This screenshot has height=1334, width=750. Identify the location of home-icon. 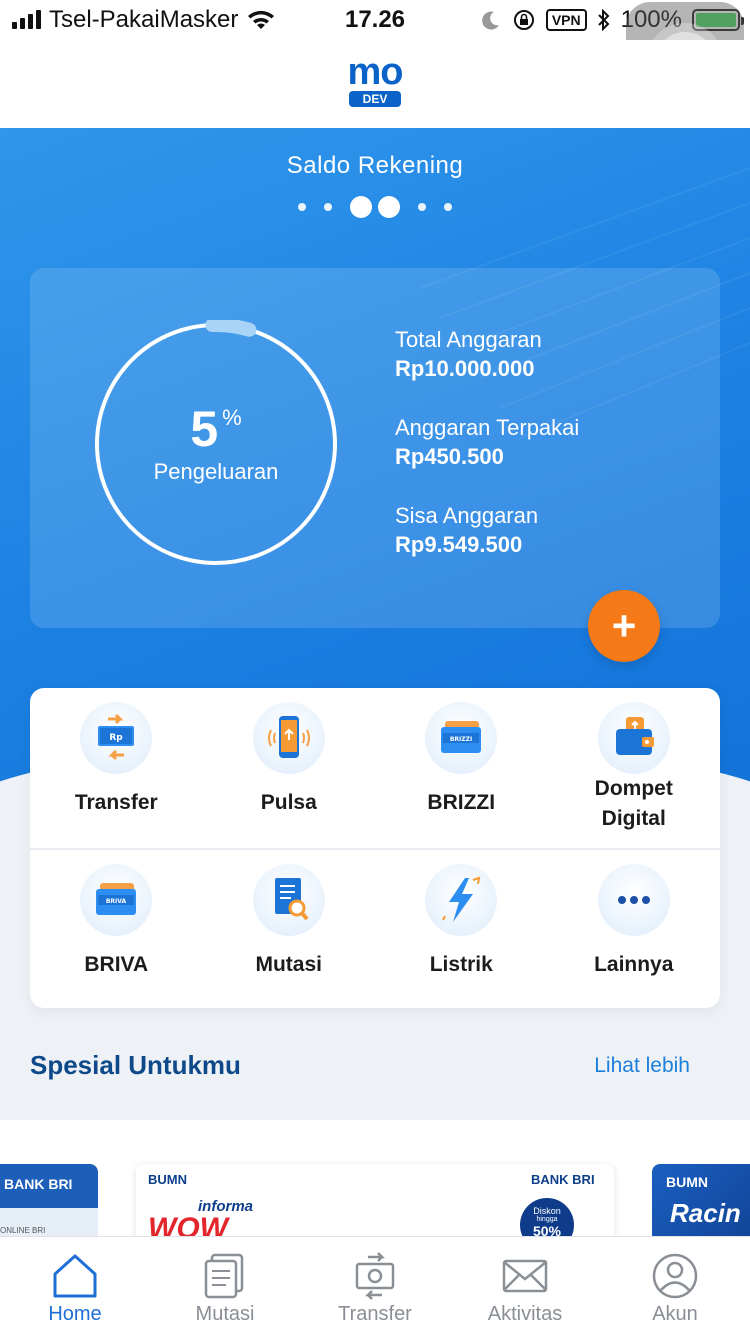
(75, 1276).